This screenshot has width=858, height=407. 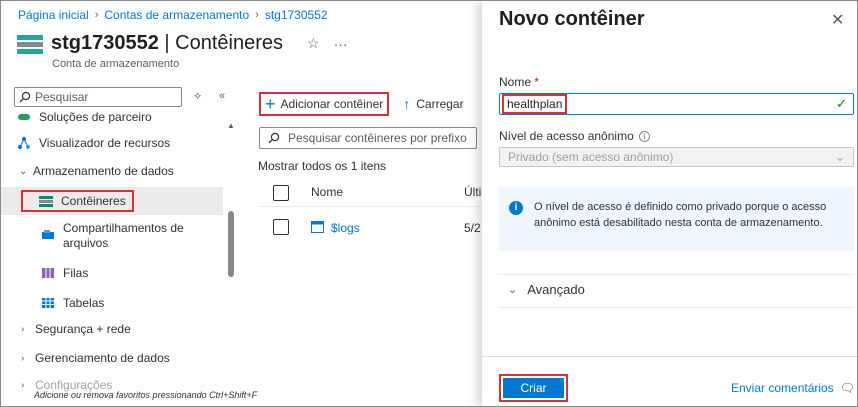 What do you see at coordinates (537, 82) in the screenshot?
I see `required-mark: *` at bounding box center [537, 82].